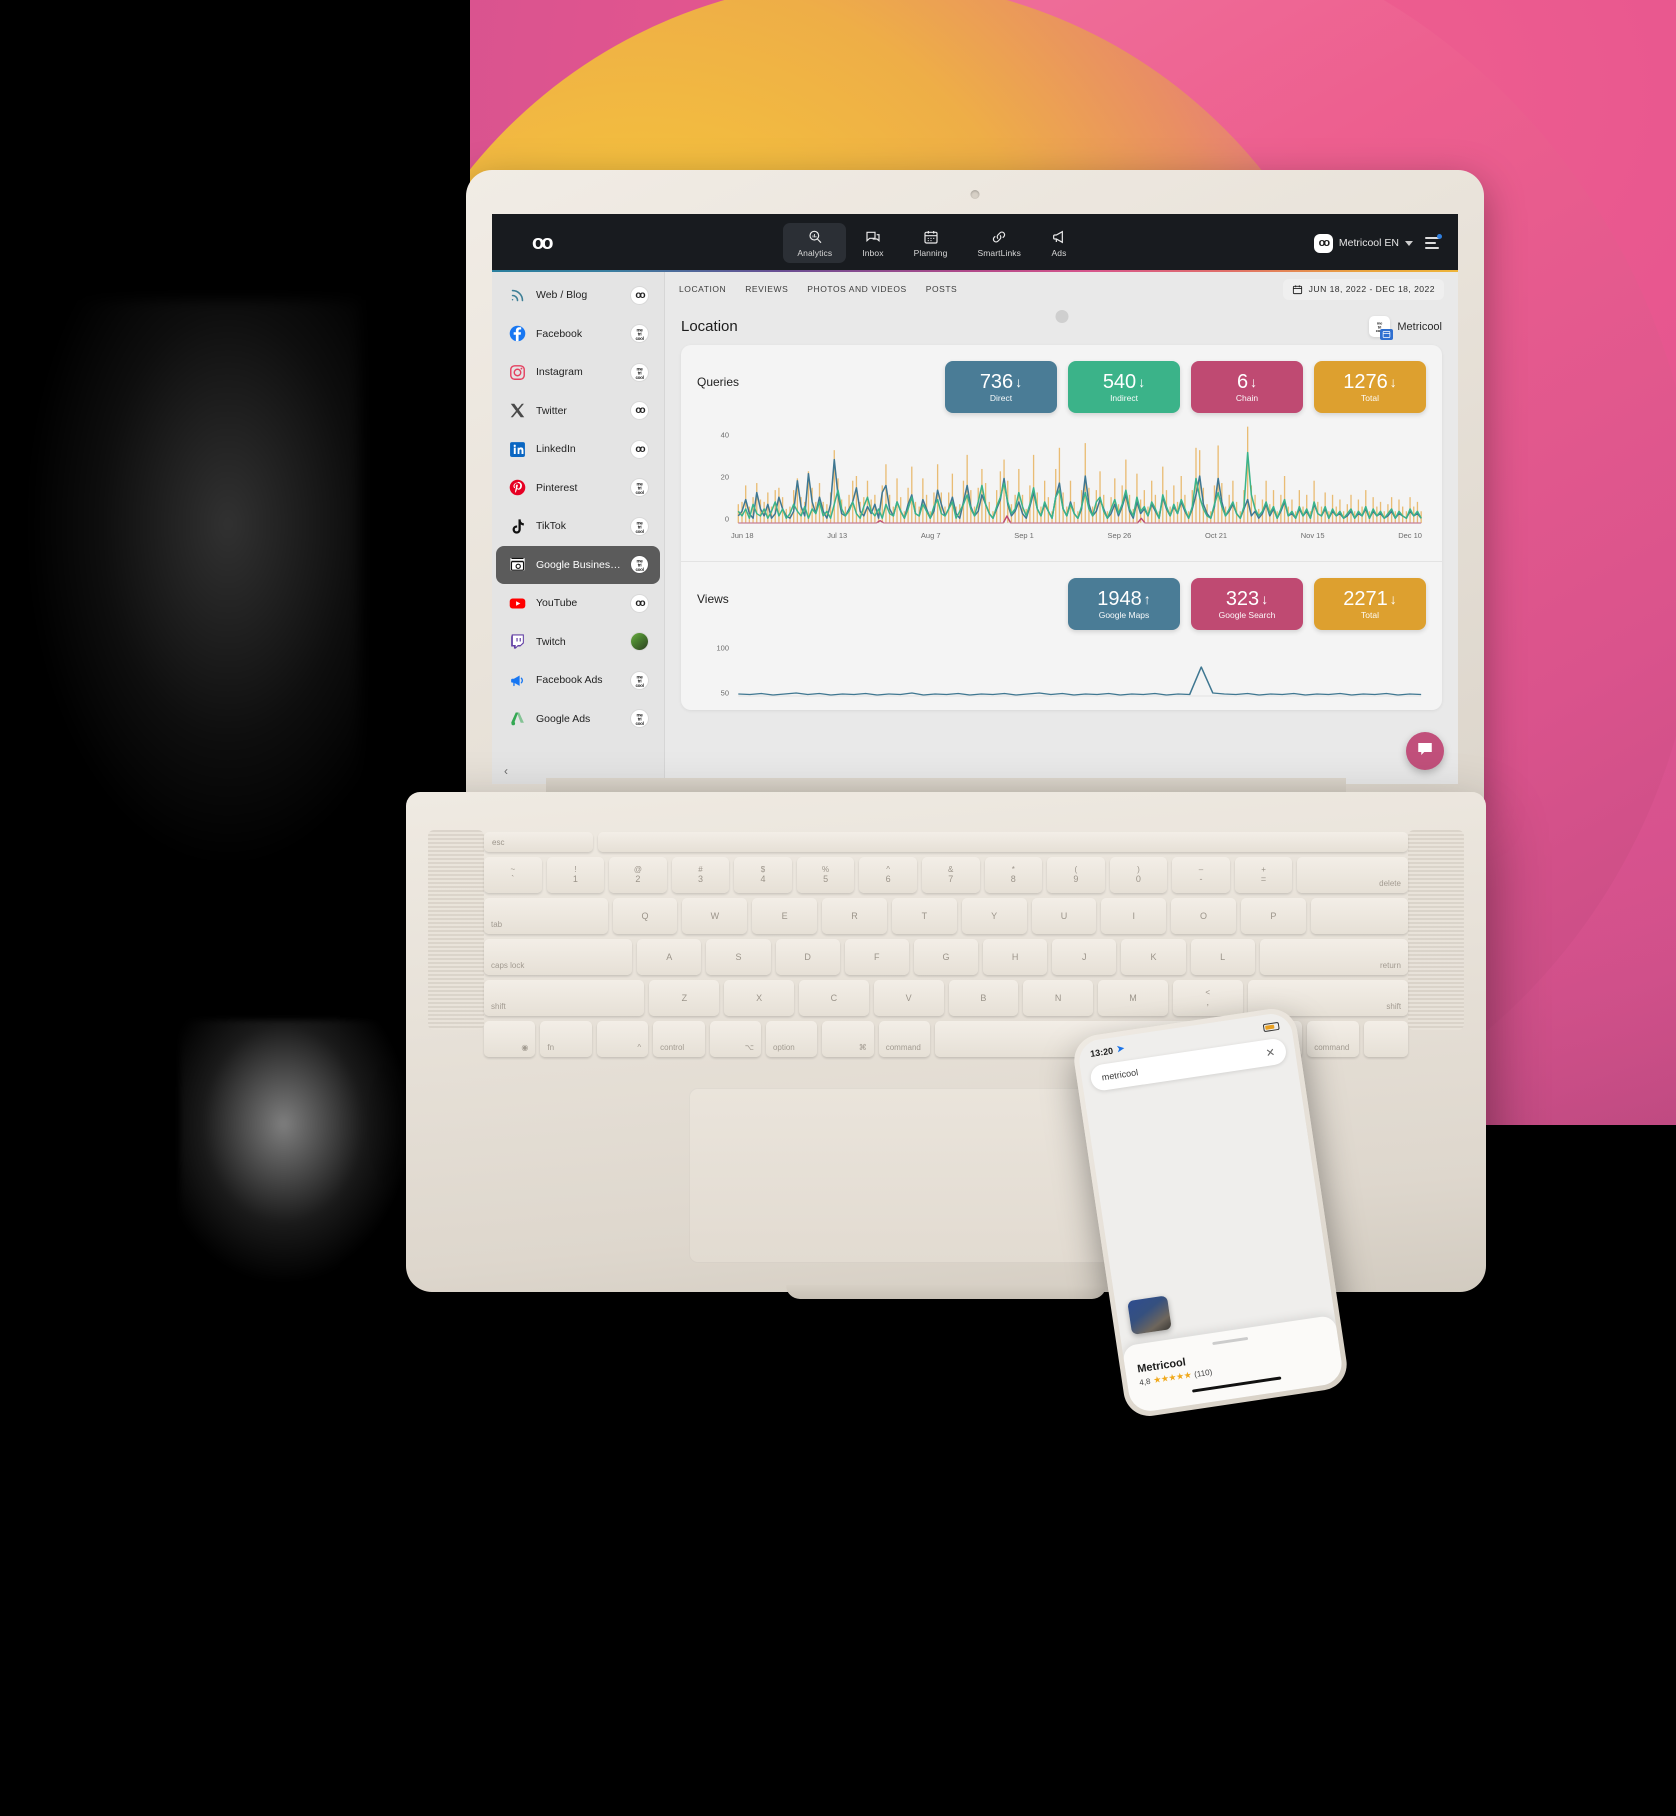 This screenshot has width=1676, height=1816. What do you see at coordinates (566, 1039) in the screenshot?
I see `keyboard-key: fn` at bounding box center [566, 1039].